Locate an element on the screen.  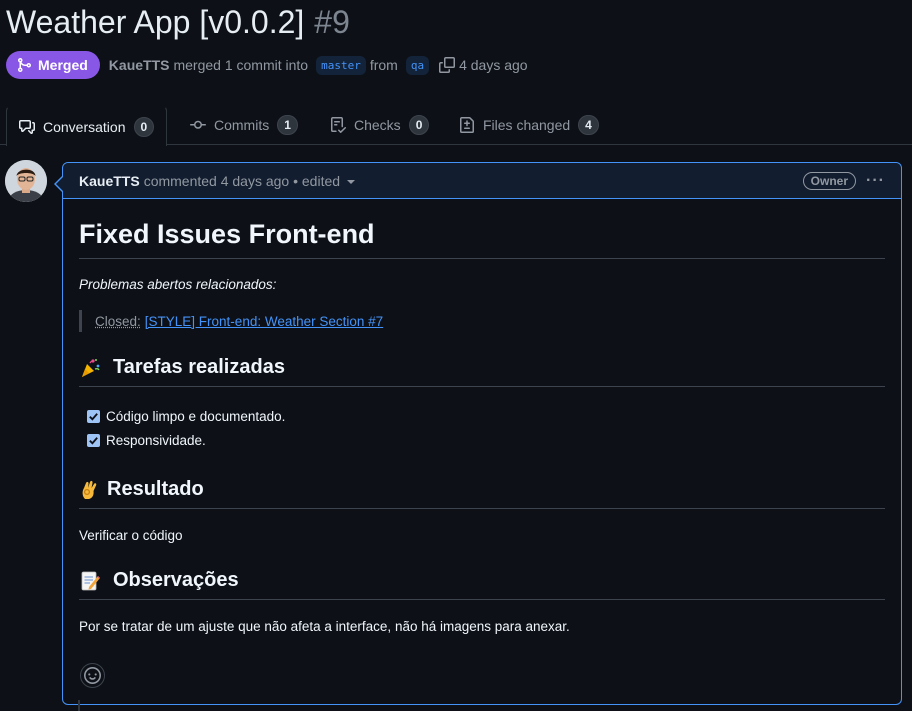
comment-discussion-icon is located at coordinates (27, 126).